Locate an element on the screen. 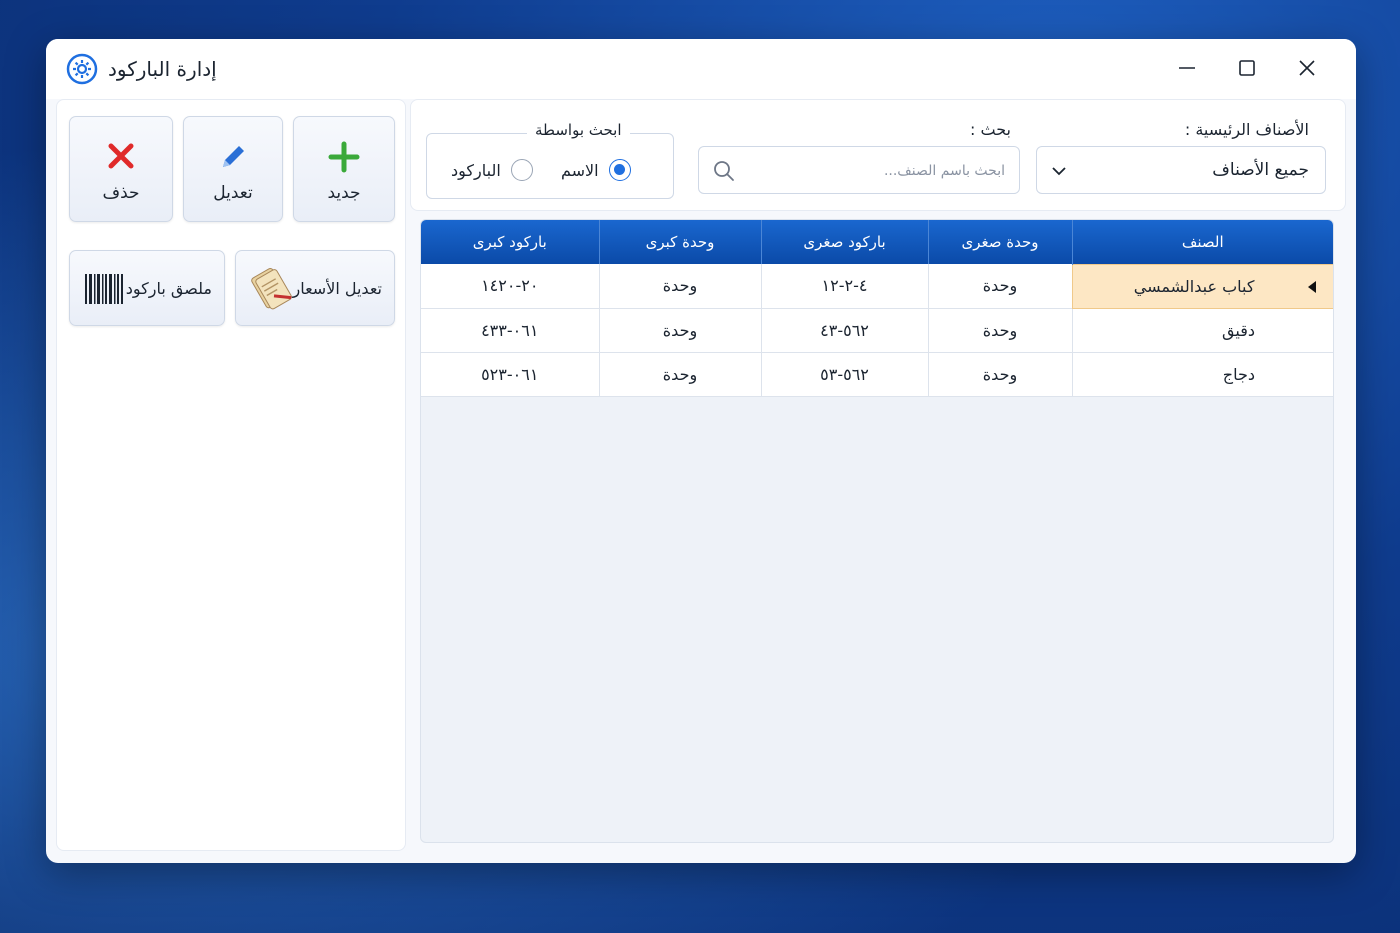  price-tags-icon is located at coordinates (271, 289).